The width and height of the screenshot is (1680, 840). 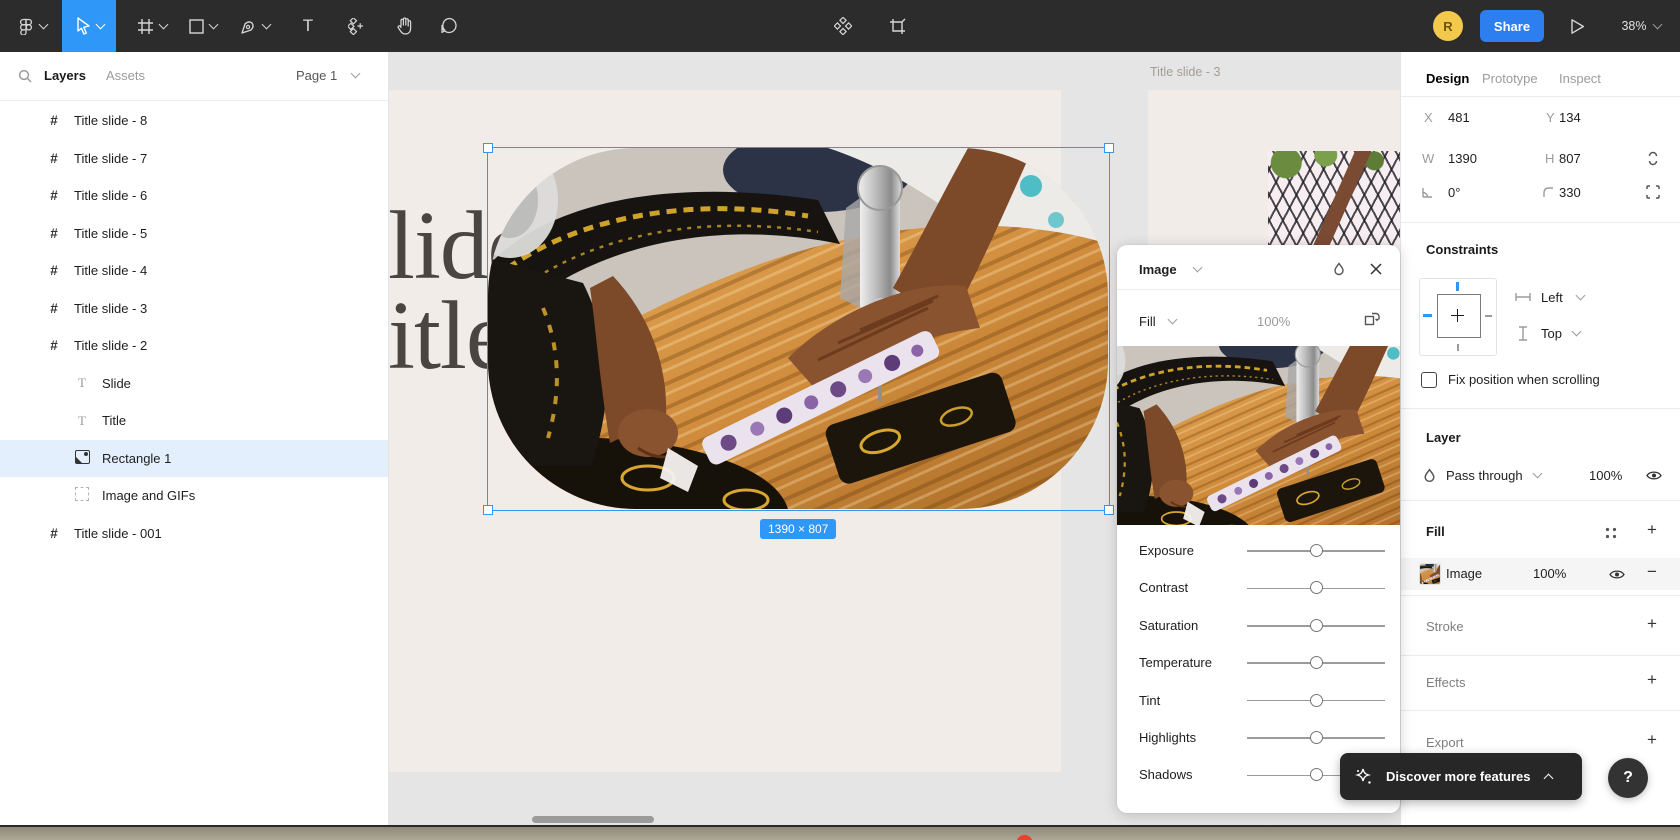 What do you see at coordinates (1168, 737) in the screenshot?
I see `slider-label: Highlights` at bounding box center [1168, 737].